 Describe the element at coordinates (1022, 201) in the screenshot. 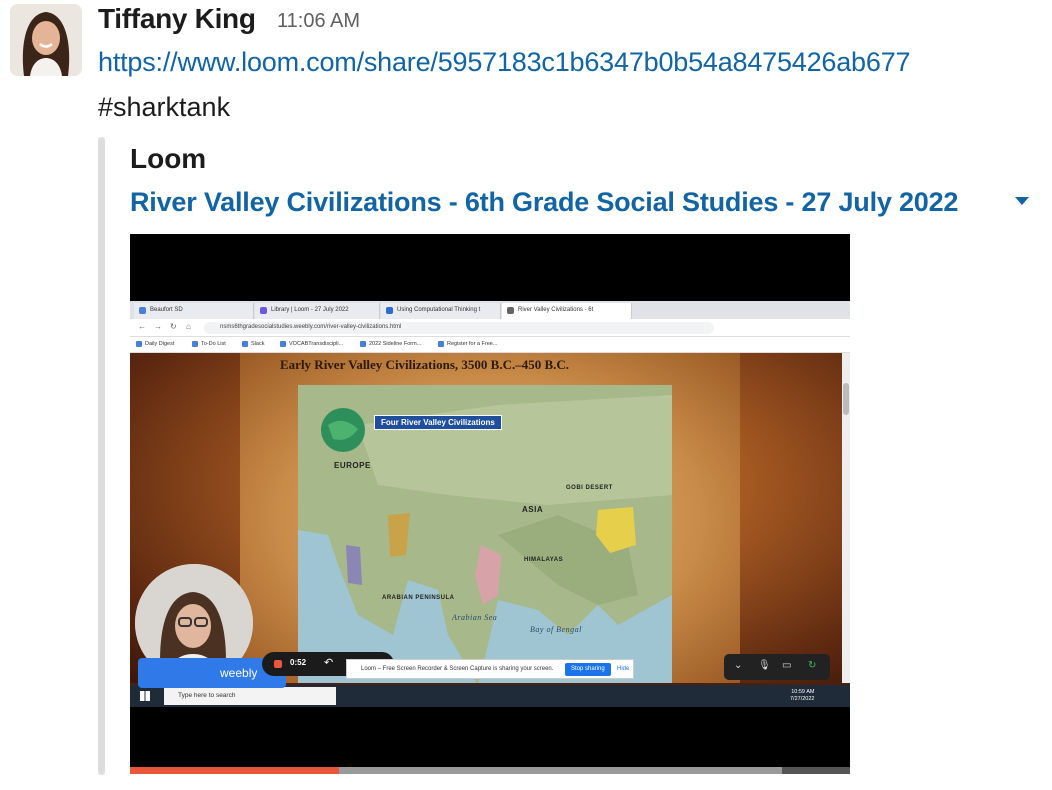

I see `collapse-caret-icon` at that location.